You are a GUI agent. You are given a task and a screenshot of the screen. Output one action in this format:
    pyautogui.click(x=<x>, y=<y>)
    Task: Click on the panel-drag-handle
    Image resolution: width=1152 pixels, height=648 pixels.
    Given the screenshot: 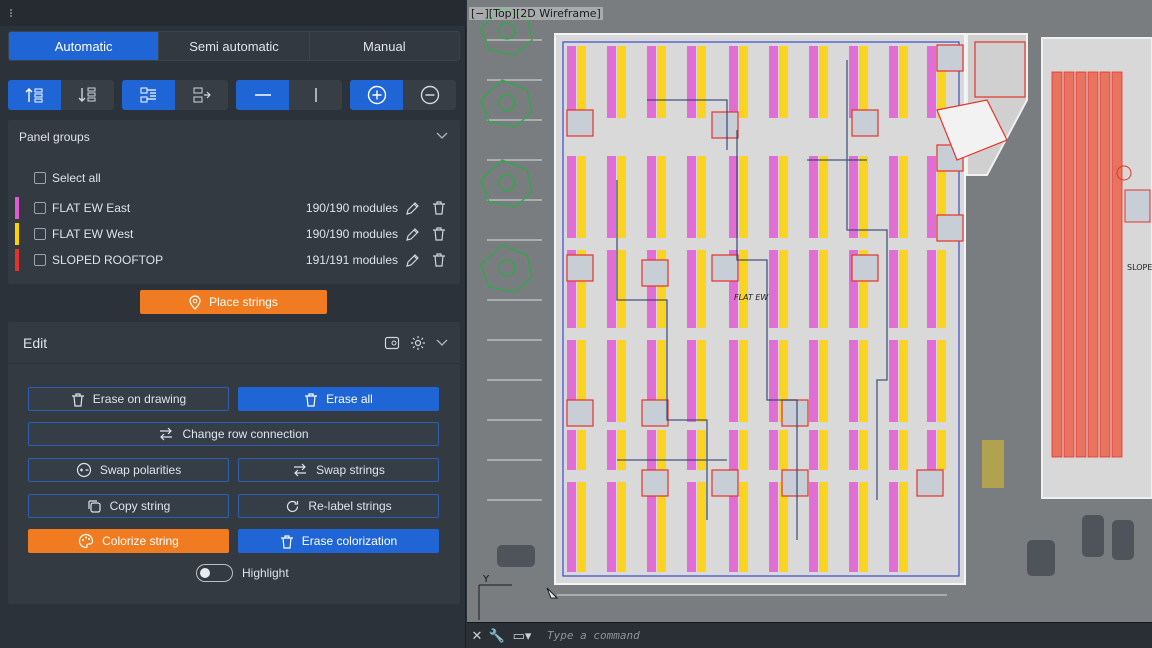 What is the action you would take?
    pyautogui.click(x=233, y=13)
    